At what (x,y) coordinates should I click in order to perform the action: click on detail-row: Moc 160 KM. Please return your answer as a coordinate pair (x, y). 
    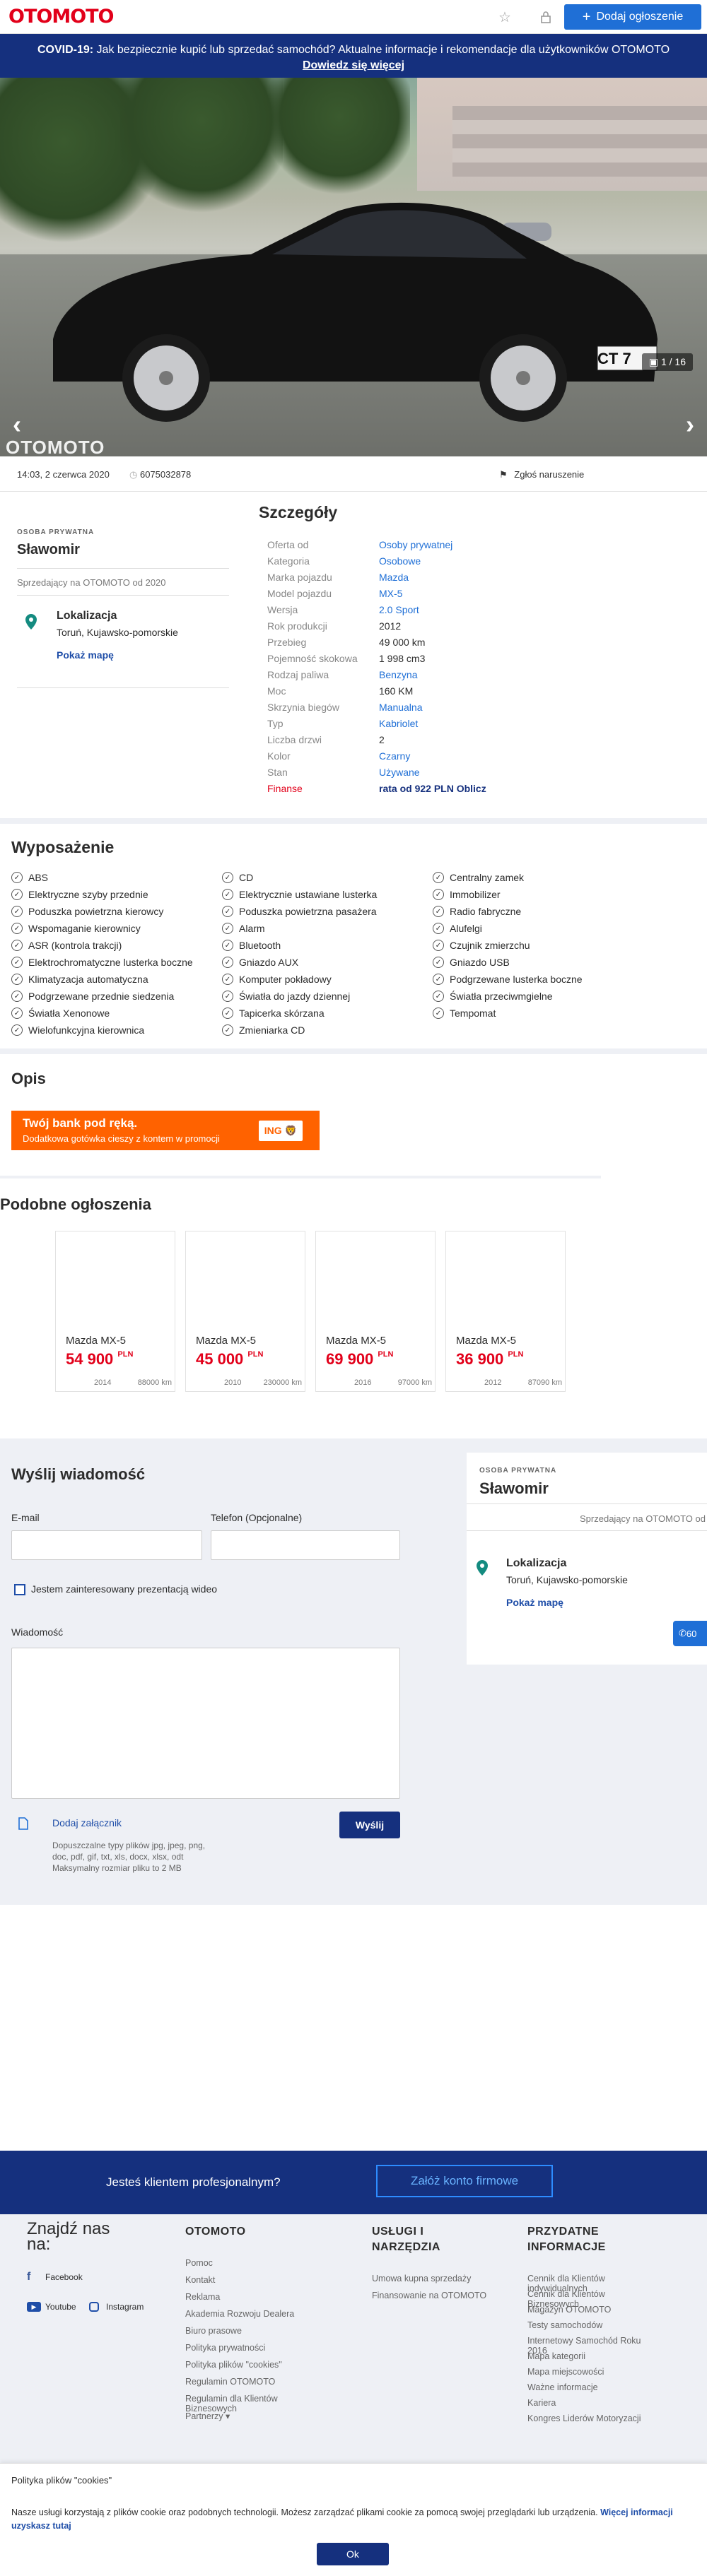
    Looking at the image, I should click on (435, 691).